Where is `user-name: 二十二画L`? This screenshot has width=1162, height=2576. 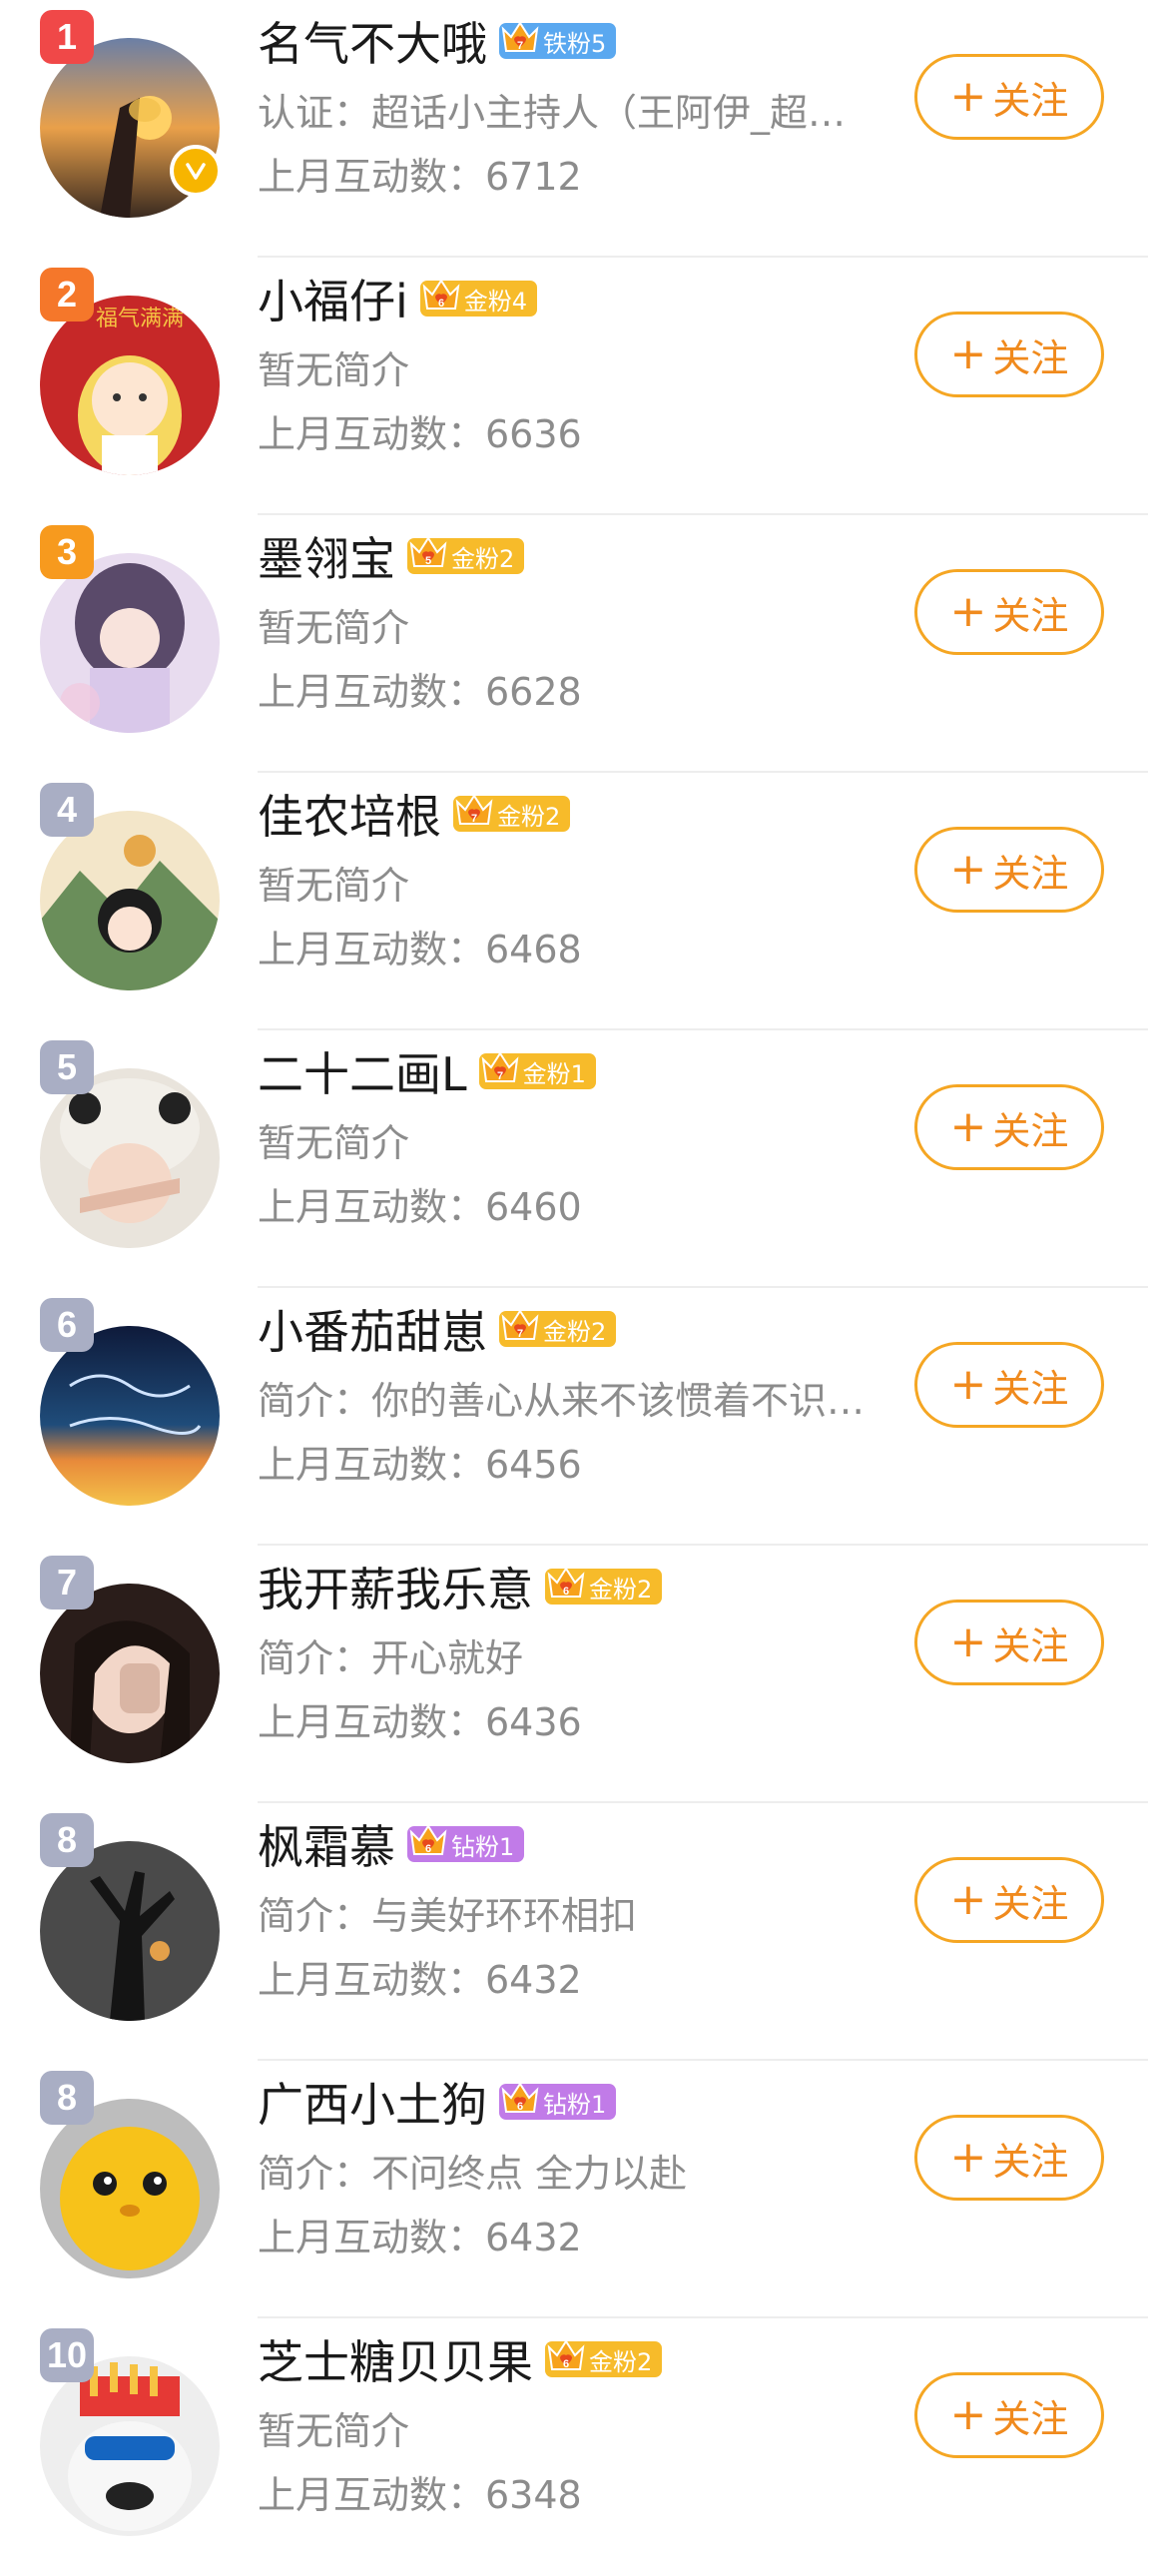 user-name: 二十二画L is located at coordinates (362, 1071).